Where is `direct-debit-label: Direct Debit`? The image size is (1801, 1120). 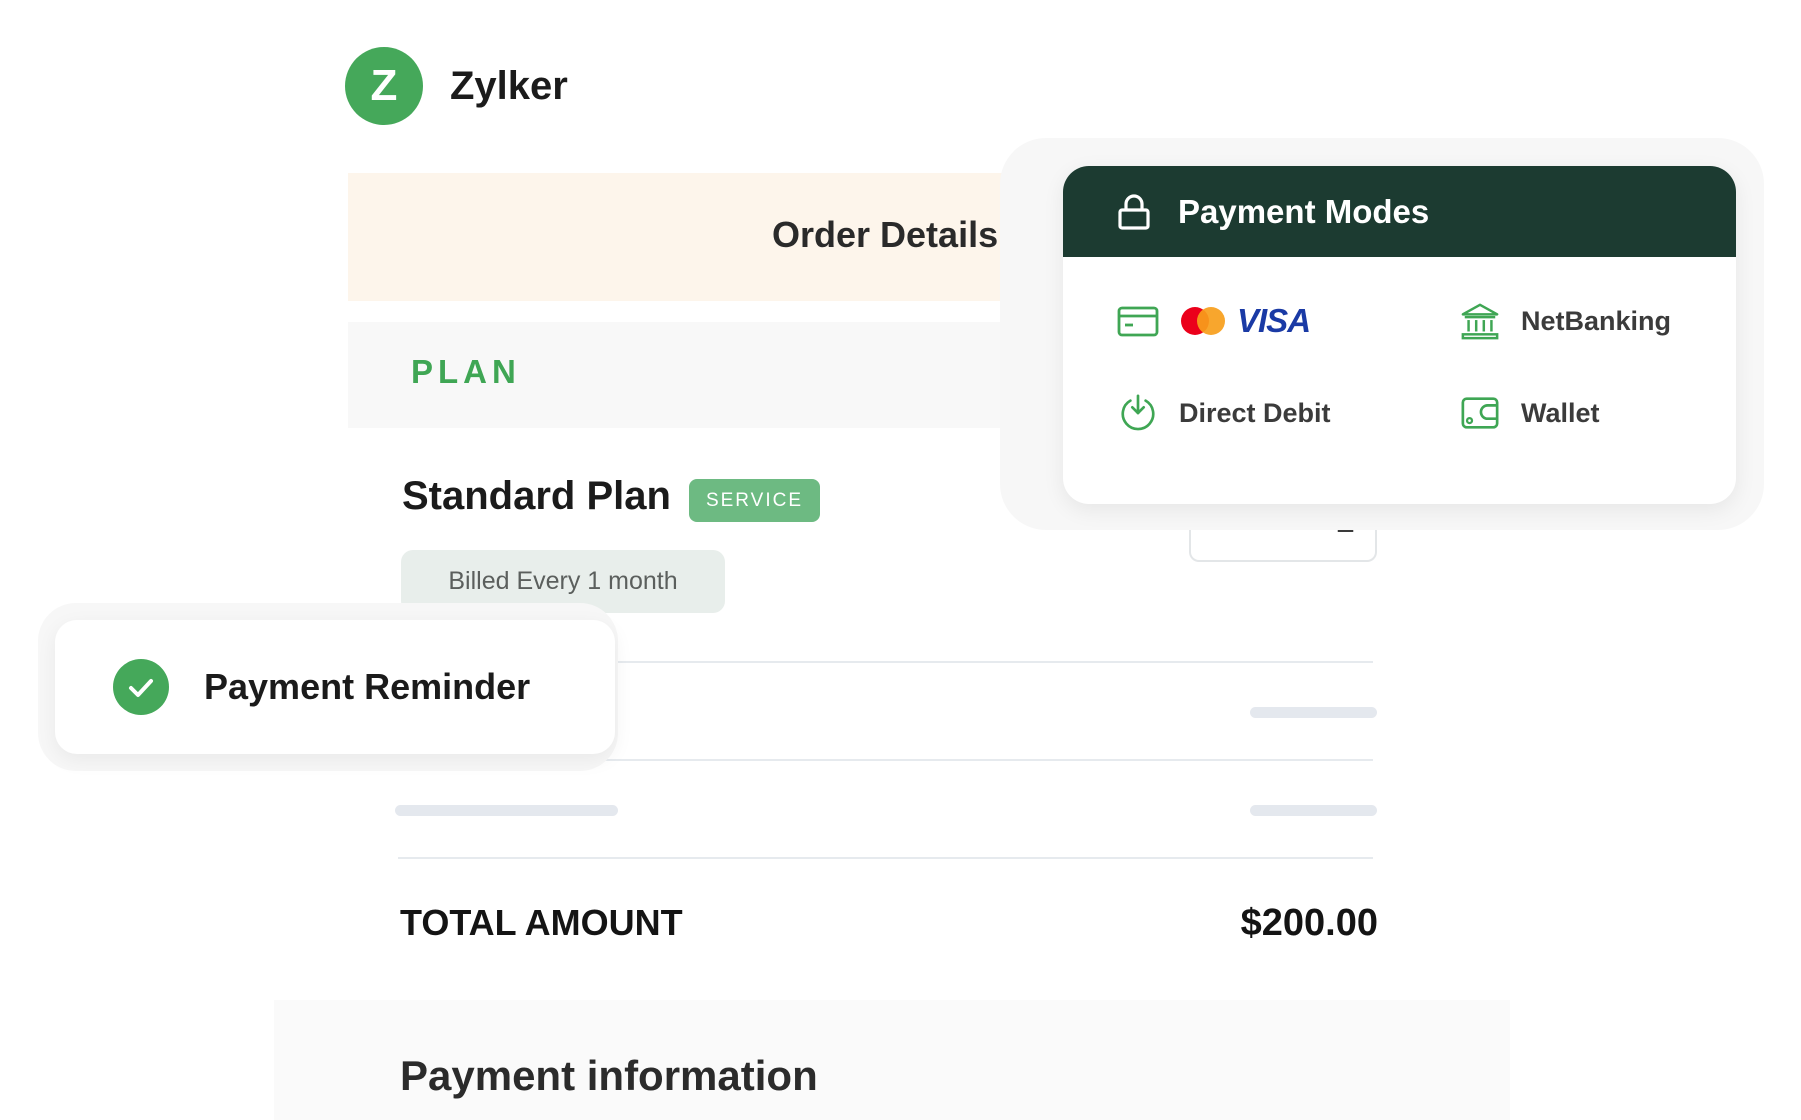 direct-debit-label: Direct Debit is located at coordinates (1255, 412).